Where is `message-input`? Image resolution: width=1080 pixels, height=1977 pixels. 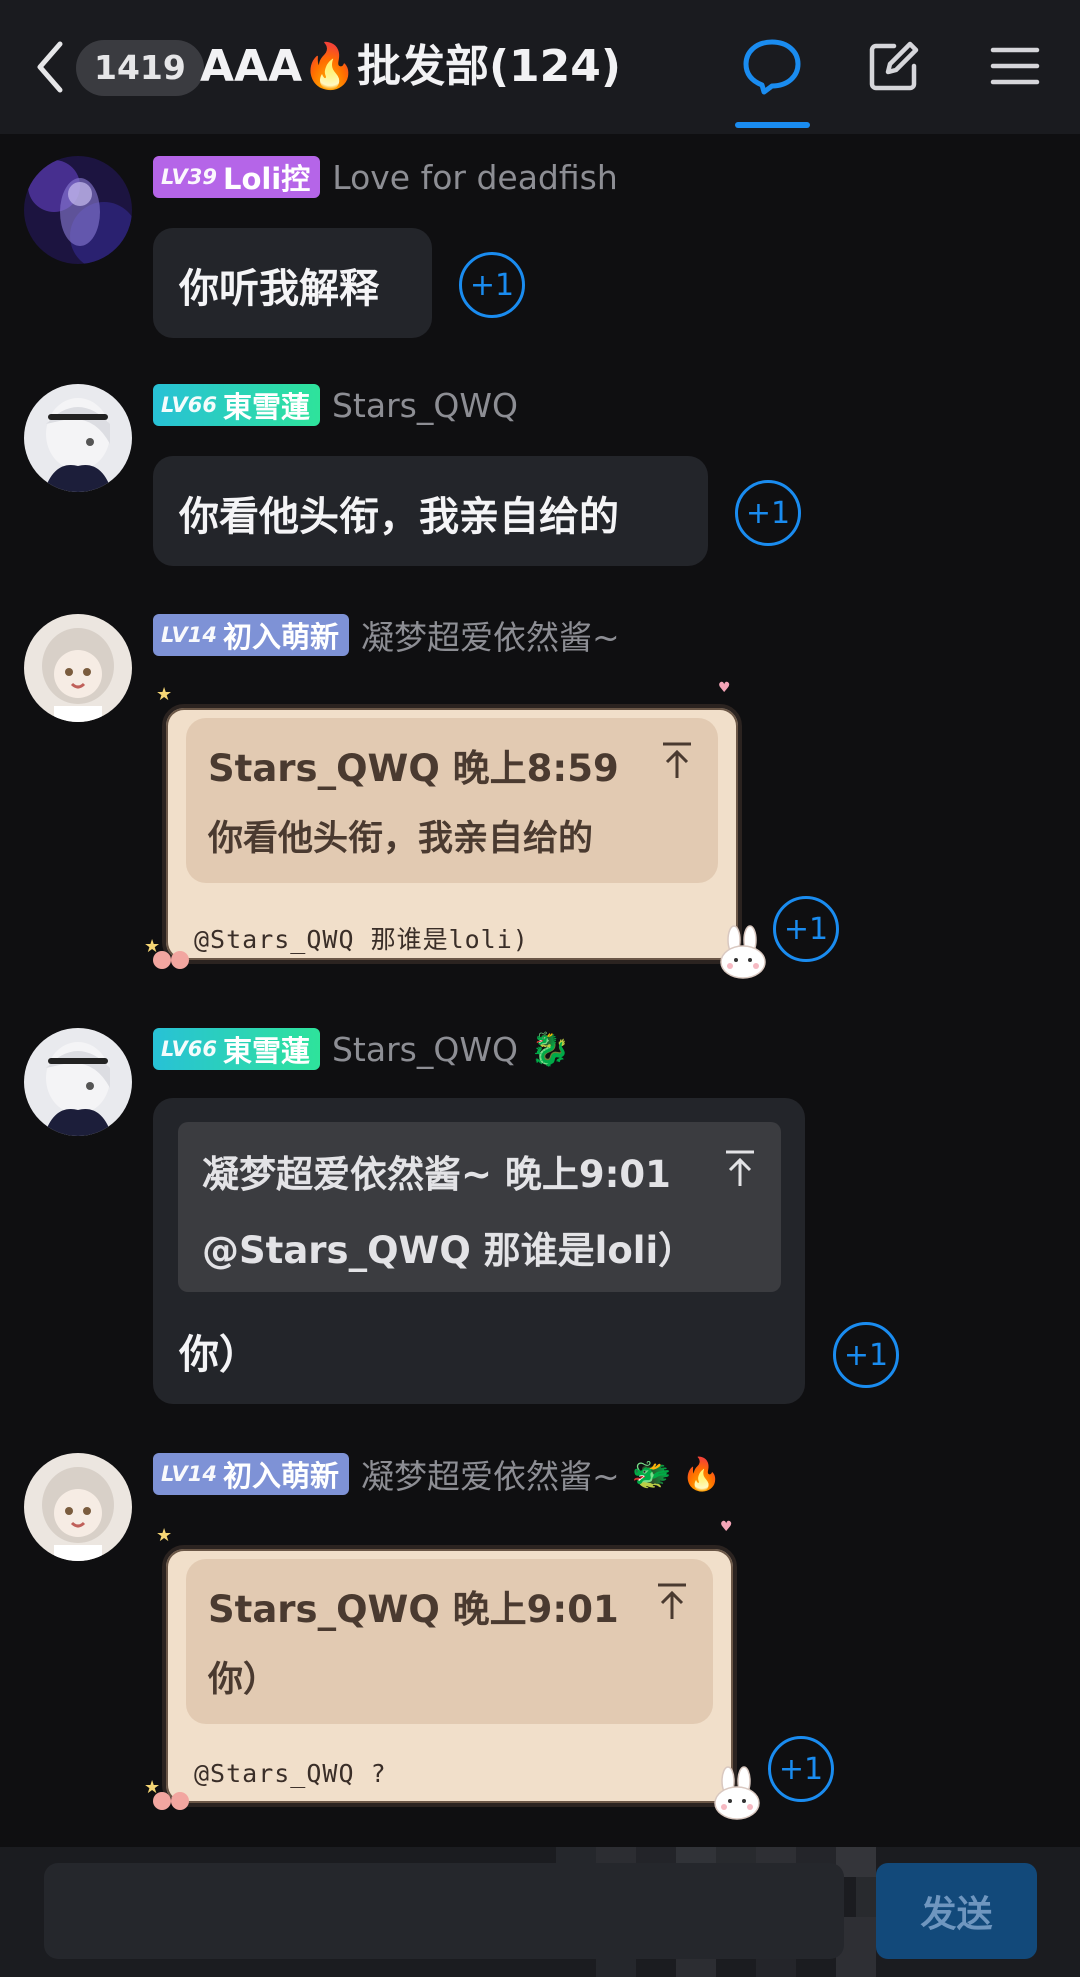 message-input is located at coordinates (444, 1911).